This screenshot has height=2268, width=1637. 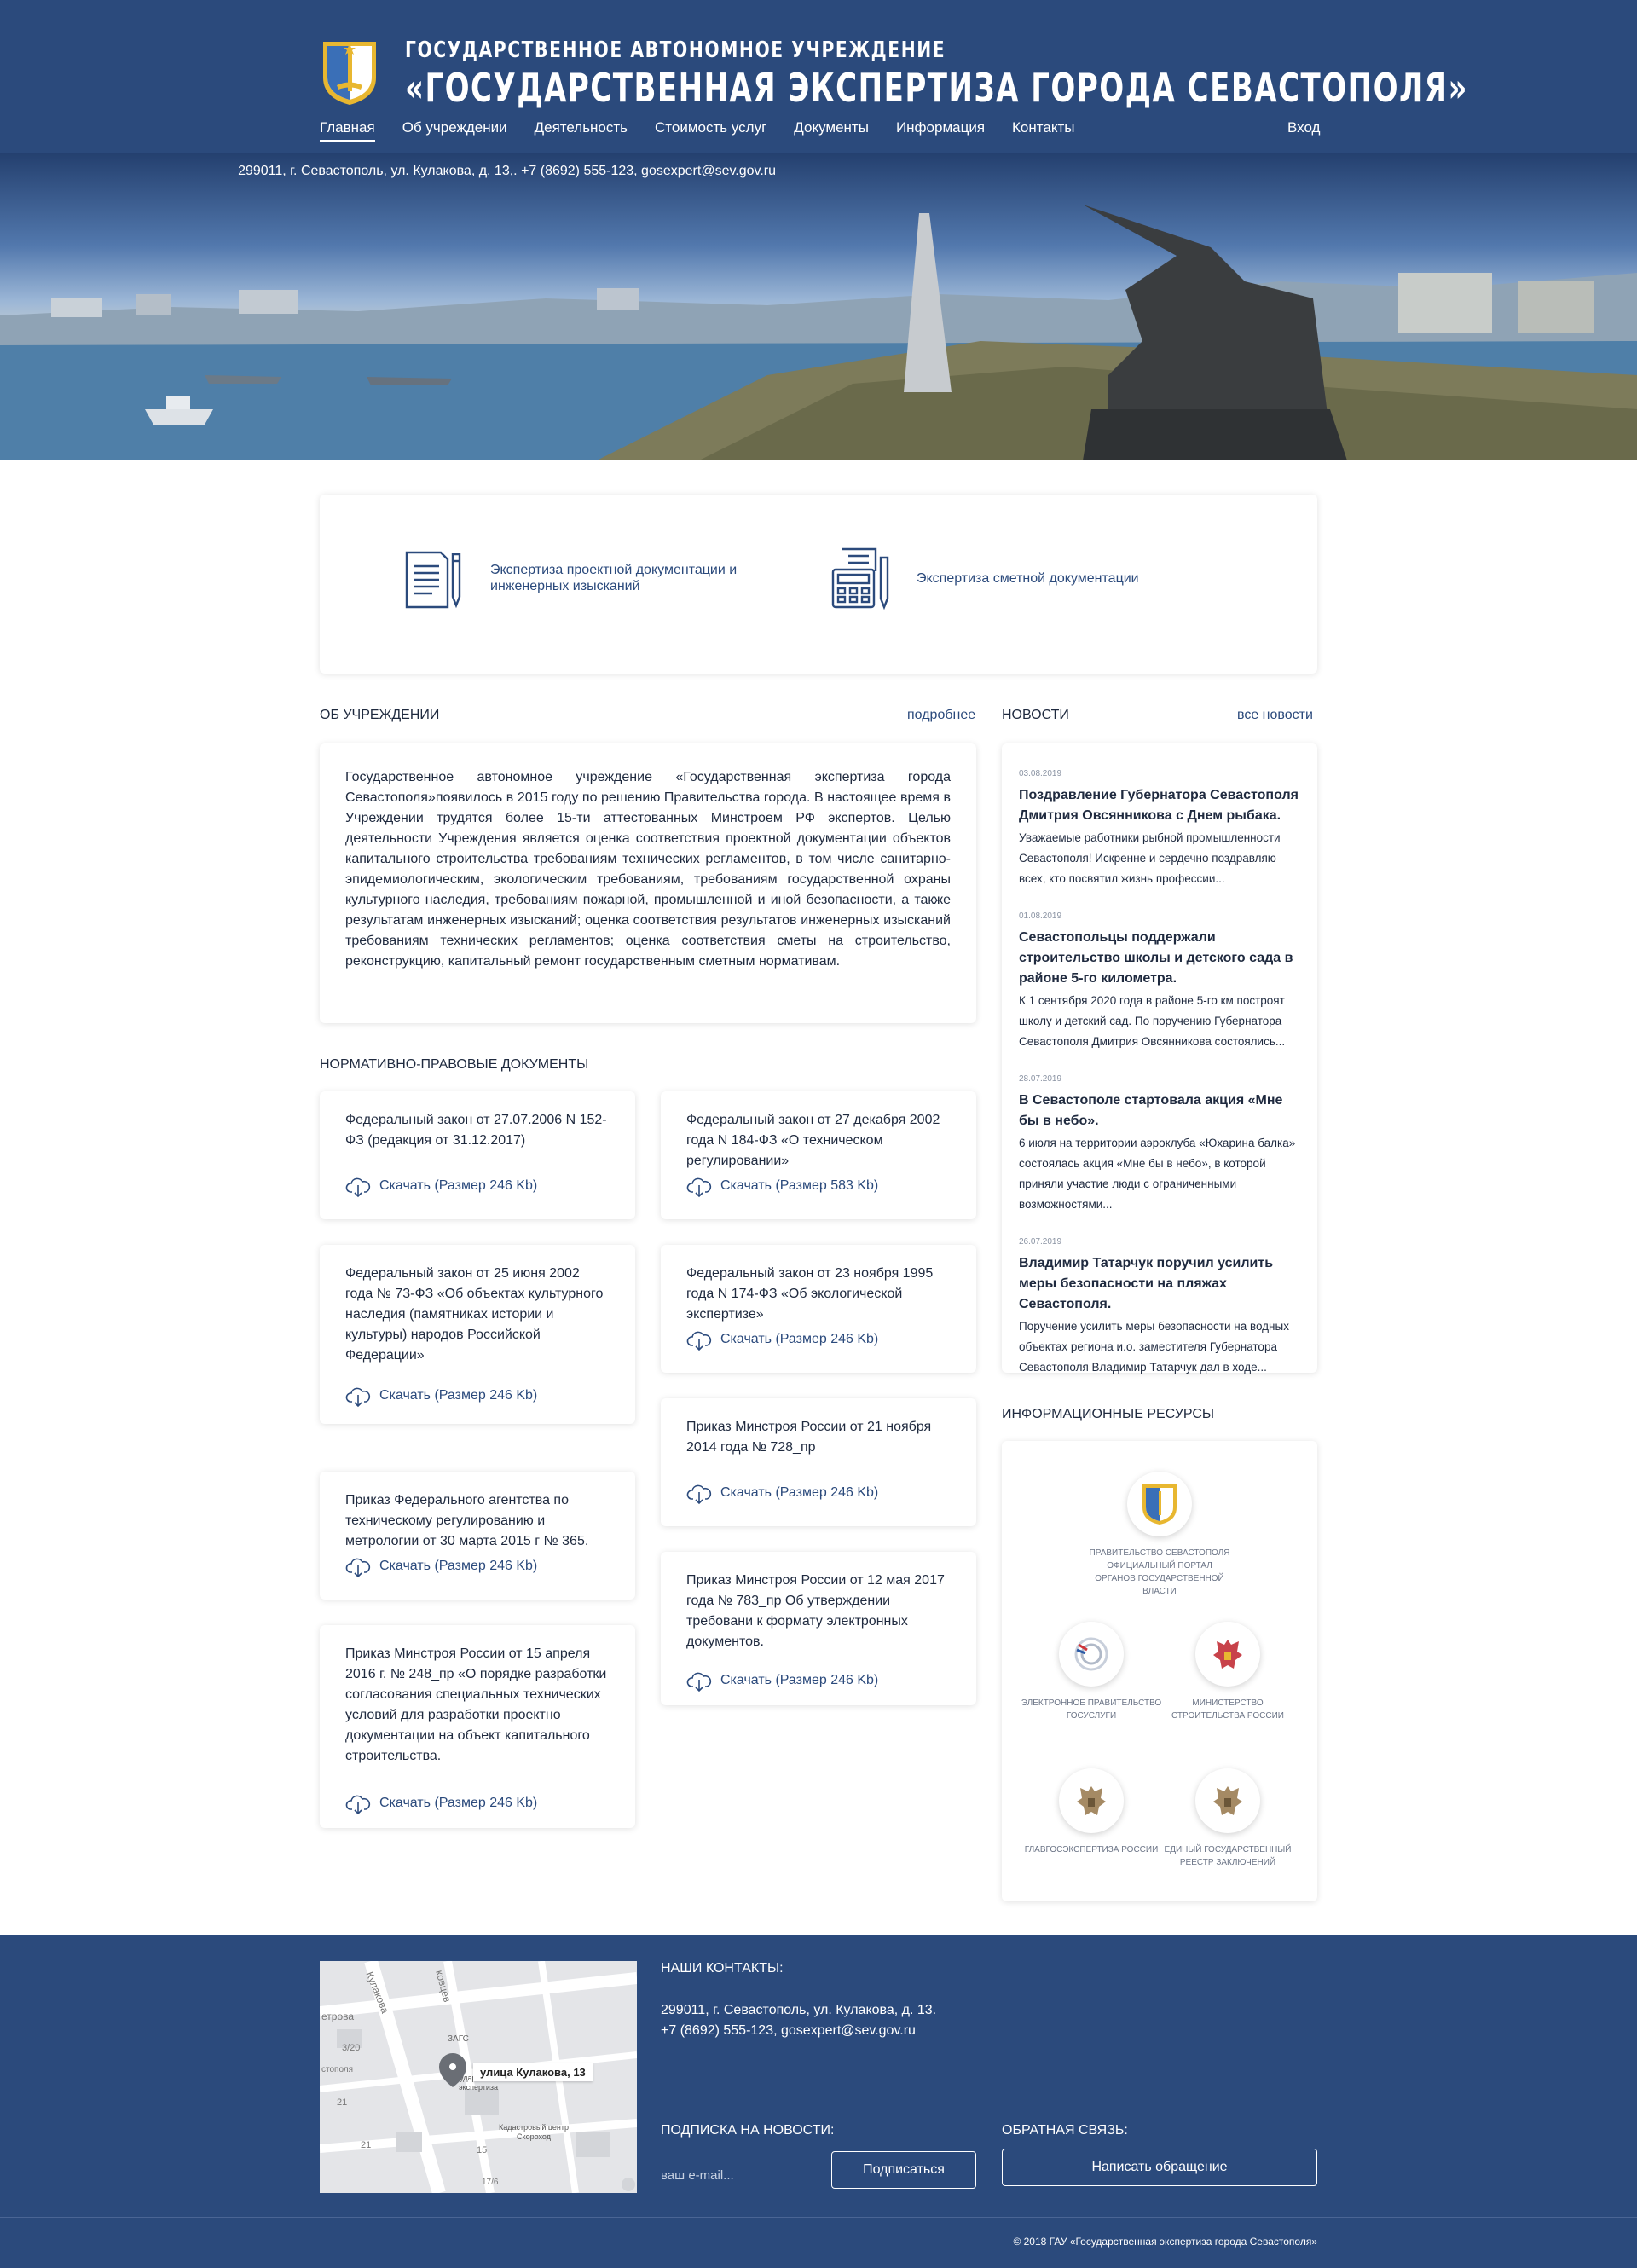 I want to click on nav-contacts: Контакты, so click(x=1043, y=130).